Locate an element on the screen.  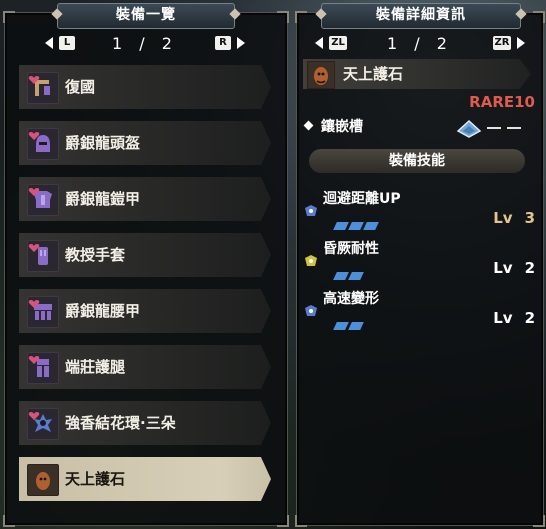
equipment-row-name: 教授手套 is located at coordinates (95, 255).